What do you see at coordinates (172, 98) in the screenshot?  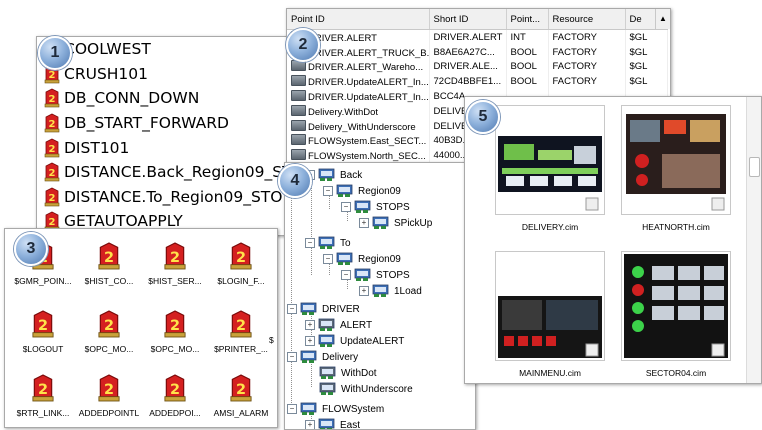 I see `alarm-list-item: 2 DB_CONN_DOWN` at bounding box center [172, 98].